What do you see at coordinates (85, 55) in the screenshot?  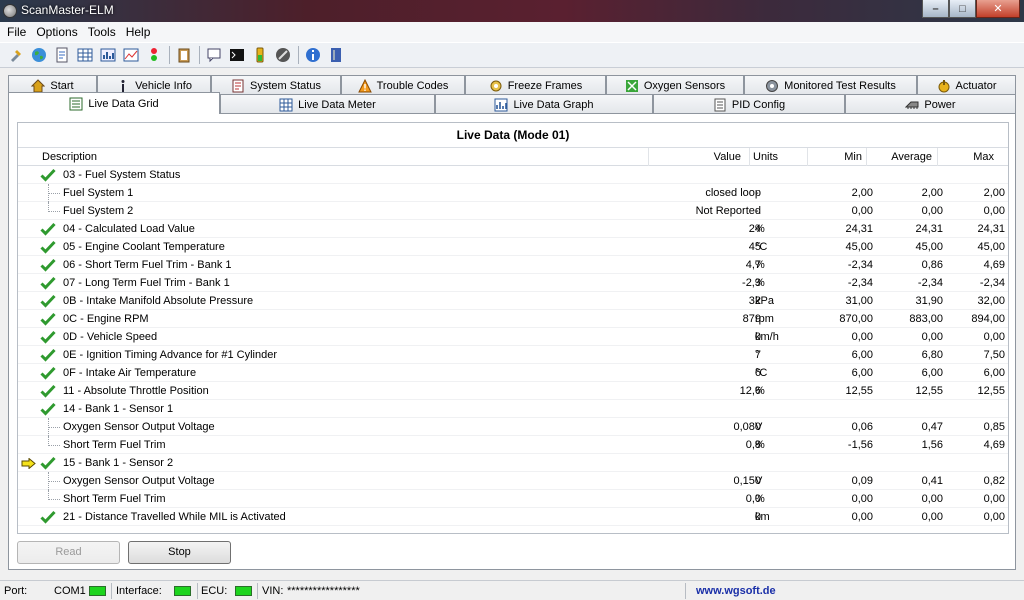 I see `grid-icon` at bounding box center [85, 55].